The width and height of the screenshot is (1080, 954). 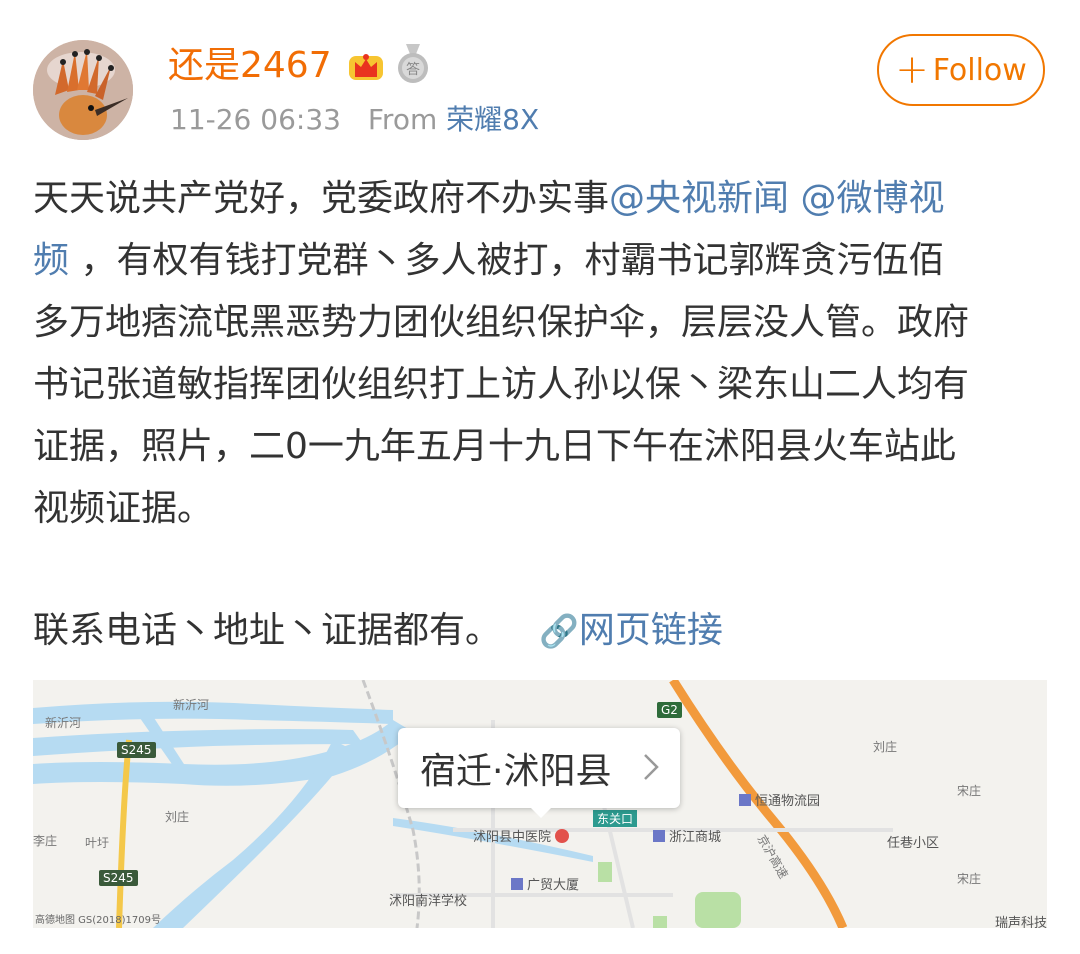 I want to click on follow-label: Follow, so click(x=979, y=70).